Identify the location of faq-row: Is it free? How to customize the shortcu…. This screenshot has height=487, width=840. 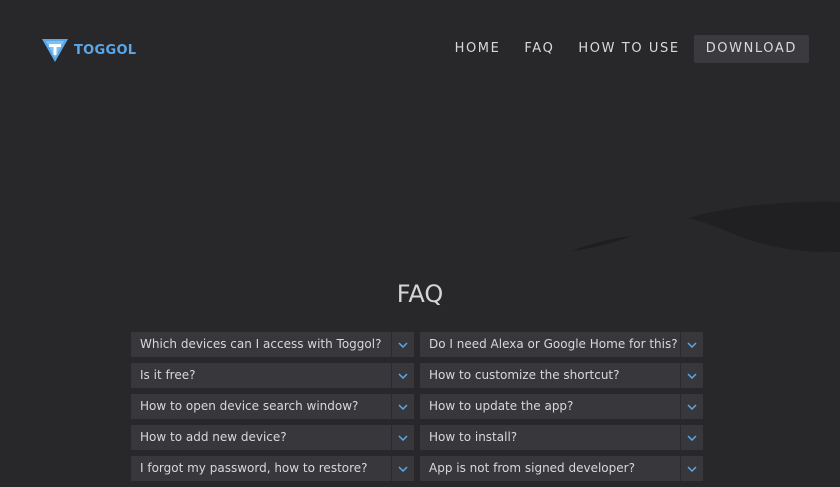
(417, 375).